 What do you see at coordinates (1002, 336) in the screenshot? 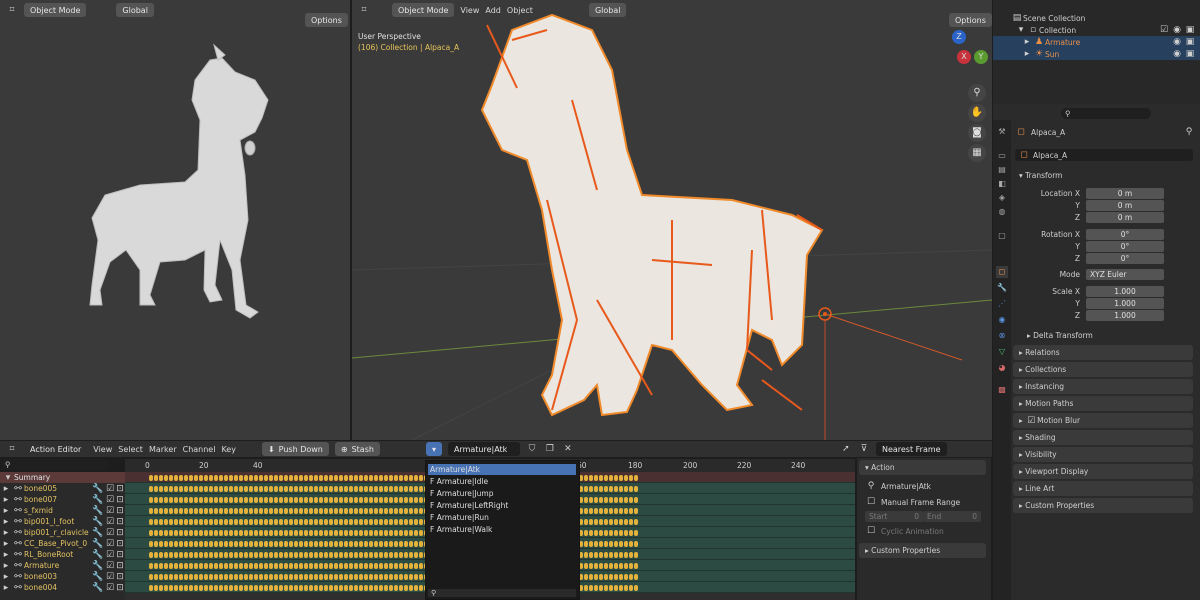
I see `constraints-tab-icon: ⊗` at bounding box center [1002, 336].